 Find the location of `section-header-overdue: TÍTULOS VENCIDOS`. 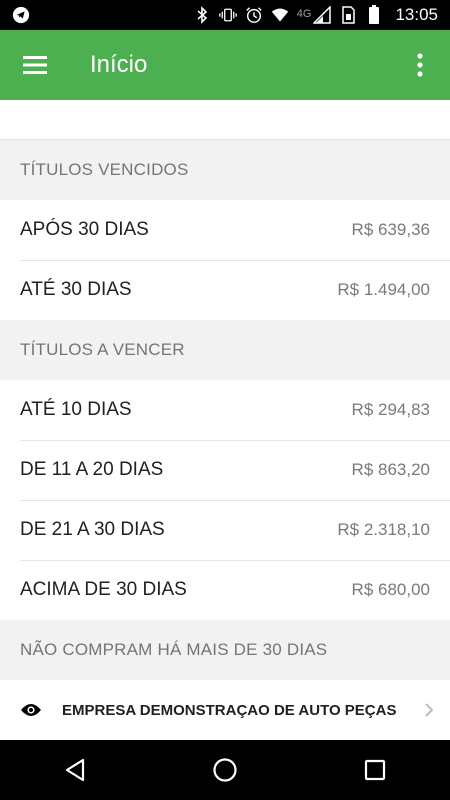

section-header-overdue: TÍTULOS VENCIDOS is located at coordinates (225, 170).